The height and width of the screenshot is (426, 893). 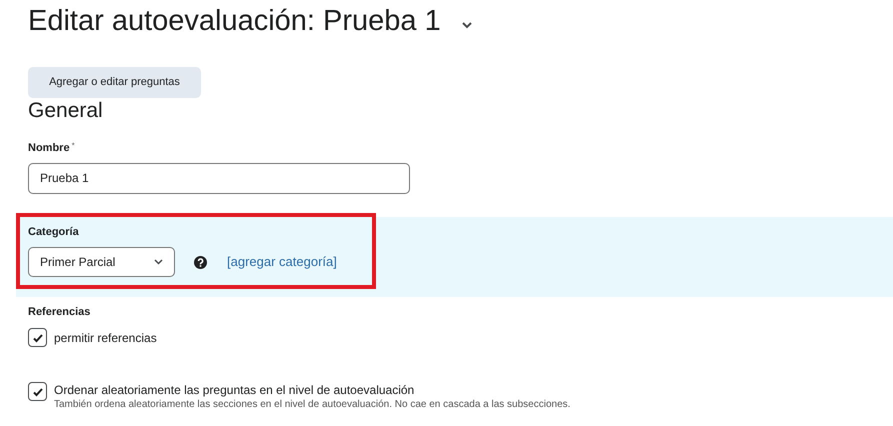 I want to click on category-dropdown: Primer Parcial, so click(x=101, y=262).